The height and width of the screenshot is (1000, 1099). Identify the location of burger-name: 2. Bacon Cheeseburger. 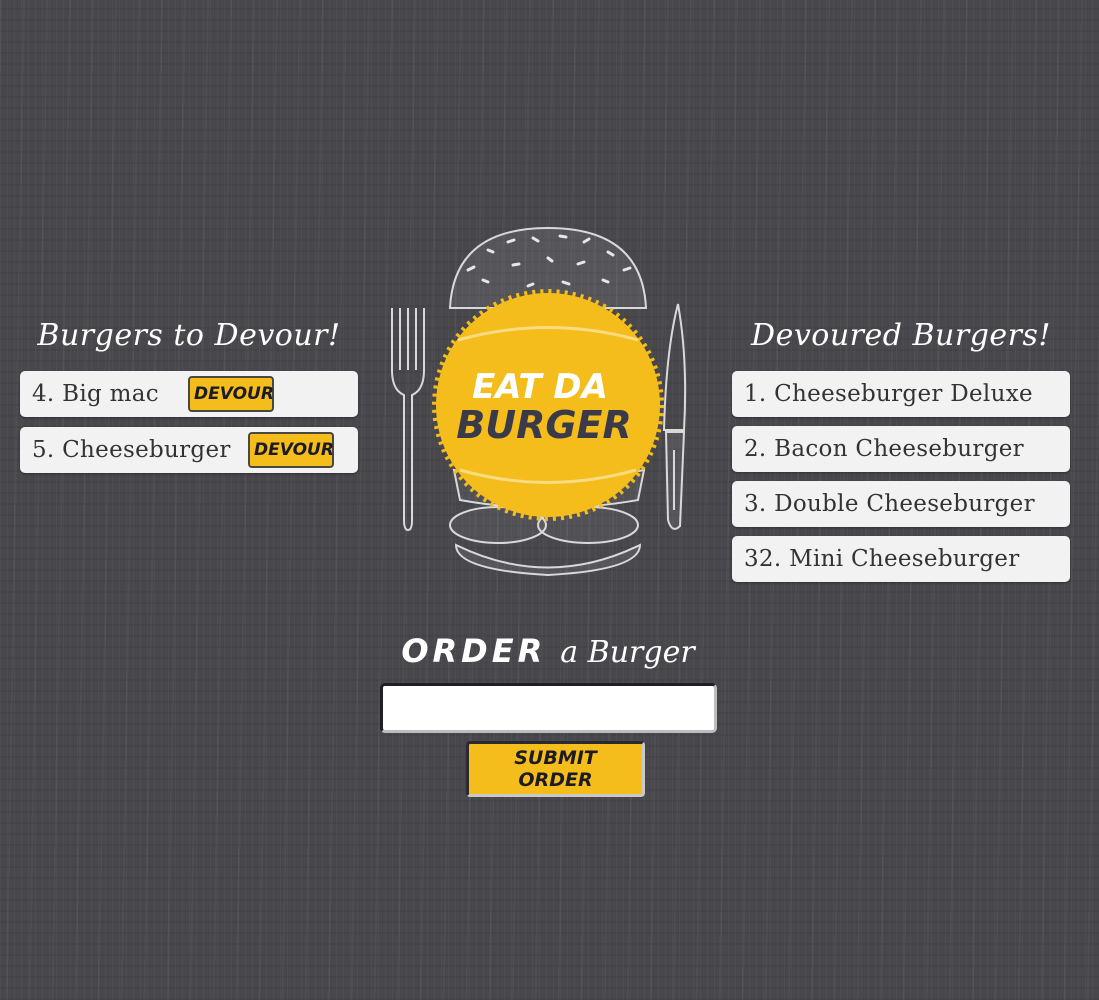
(884, 449).